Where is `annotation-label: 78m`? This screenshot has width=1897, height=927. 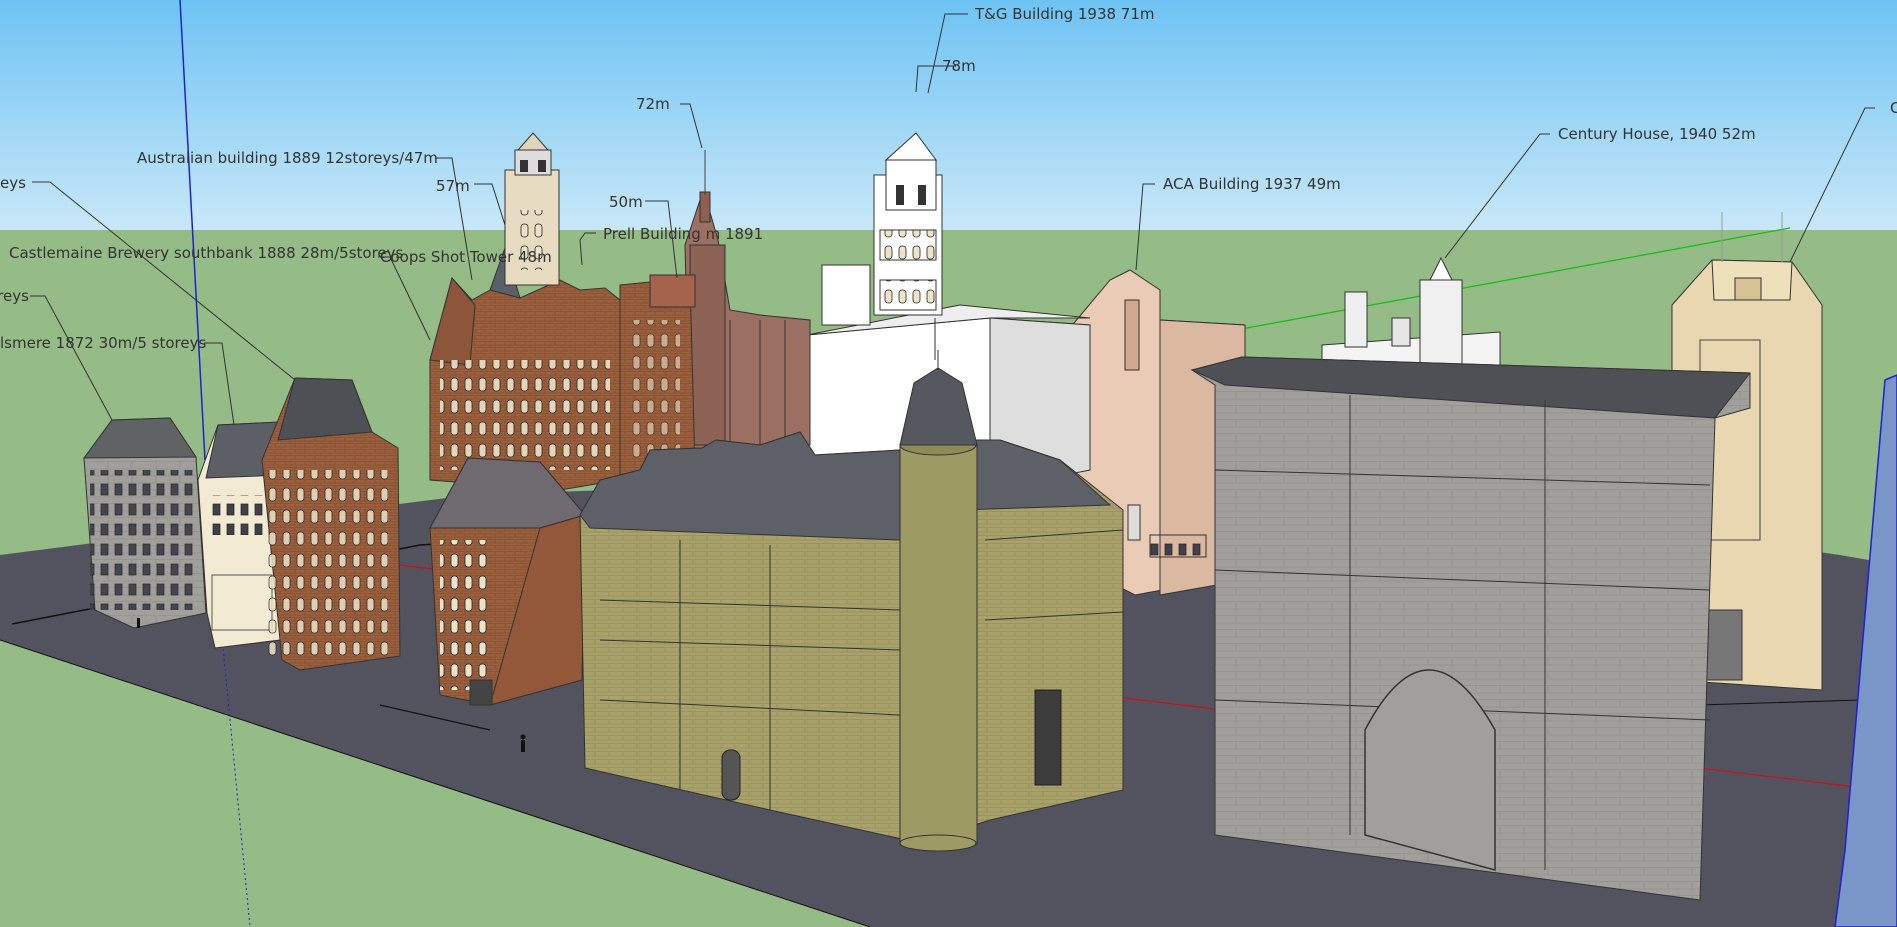
annotation-label: 78m is located at coordinates (959, 66).